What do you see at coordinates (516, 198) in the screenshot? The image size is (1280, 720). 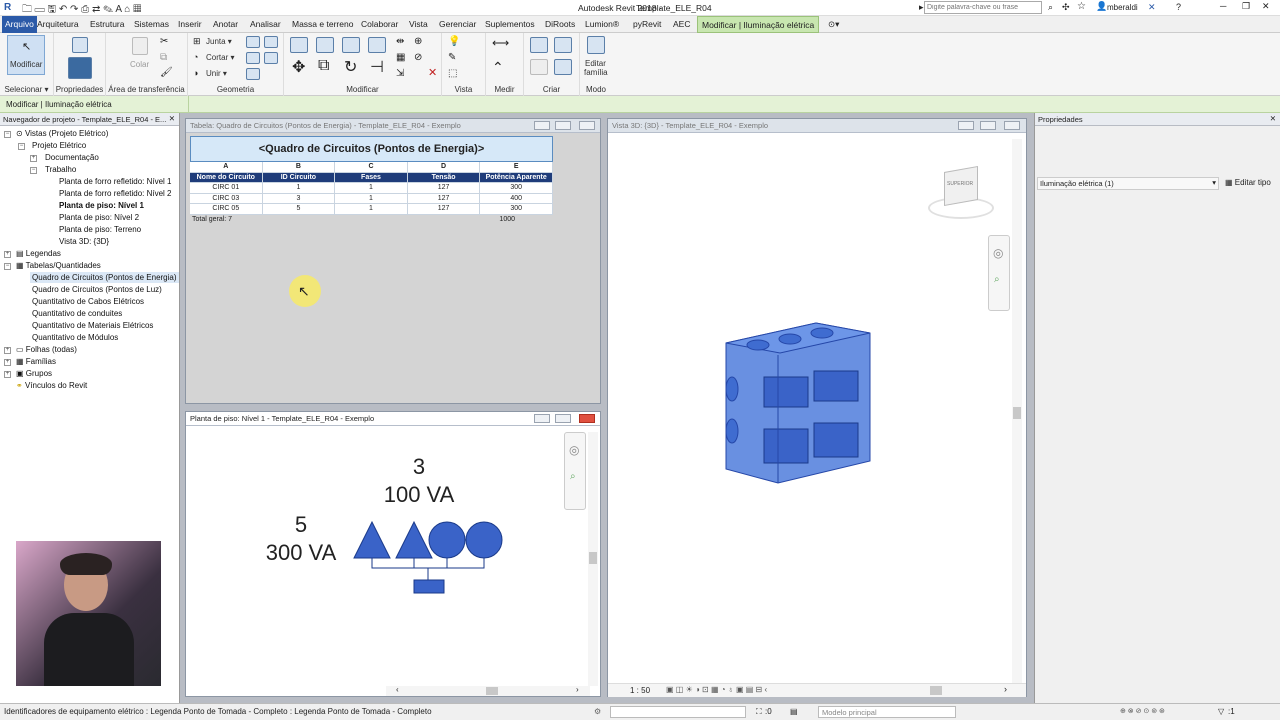 I see `table-cell: 400` at bounding box center [516, 198].